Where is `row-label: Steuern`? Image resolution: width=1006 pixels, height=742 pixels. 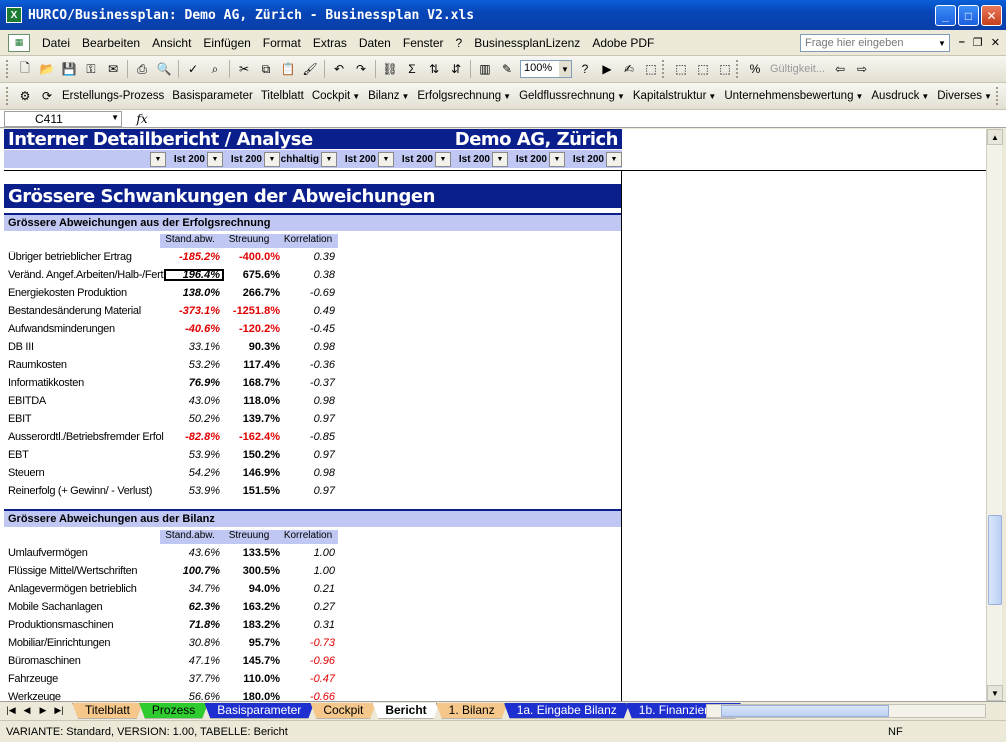 row-label: Steuern is located at coordinates (84, 473).